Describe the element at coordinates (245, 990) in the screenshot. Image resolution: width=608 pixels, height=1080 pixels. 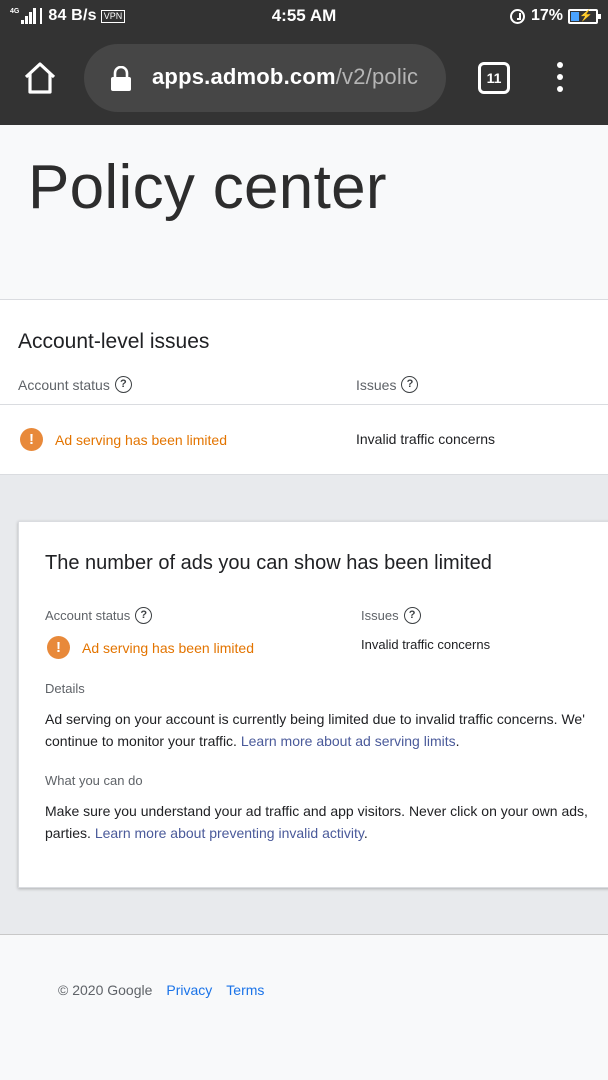
I see `terms-link: Terms` at that location.